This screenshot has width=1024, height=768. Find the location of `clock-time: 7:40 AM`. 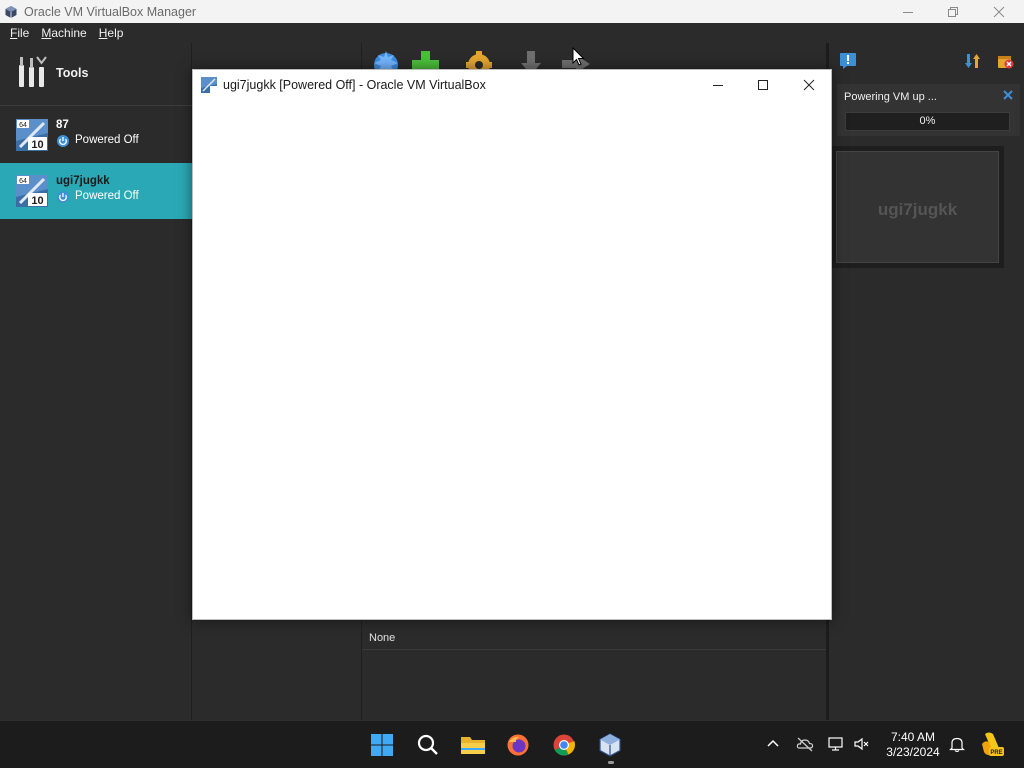

clock-time: 7:40 AM is located at coordinates (913, 737).